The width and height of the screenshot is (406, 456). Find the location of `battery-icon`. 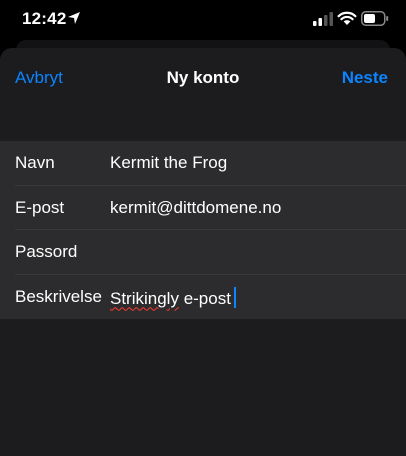

battery-icon is located at coordinates (375, 18).